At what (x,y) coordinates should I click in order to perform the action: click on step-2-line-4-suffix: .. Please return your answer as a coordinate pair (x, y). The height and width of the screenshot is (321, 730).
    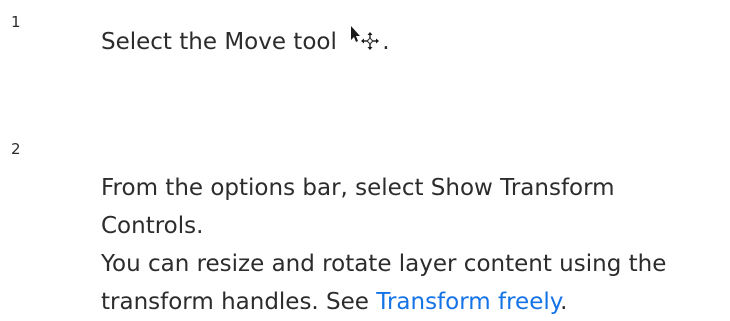
    Looking at the image, I should click on (564, 302).